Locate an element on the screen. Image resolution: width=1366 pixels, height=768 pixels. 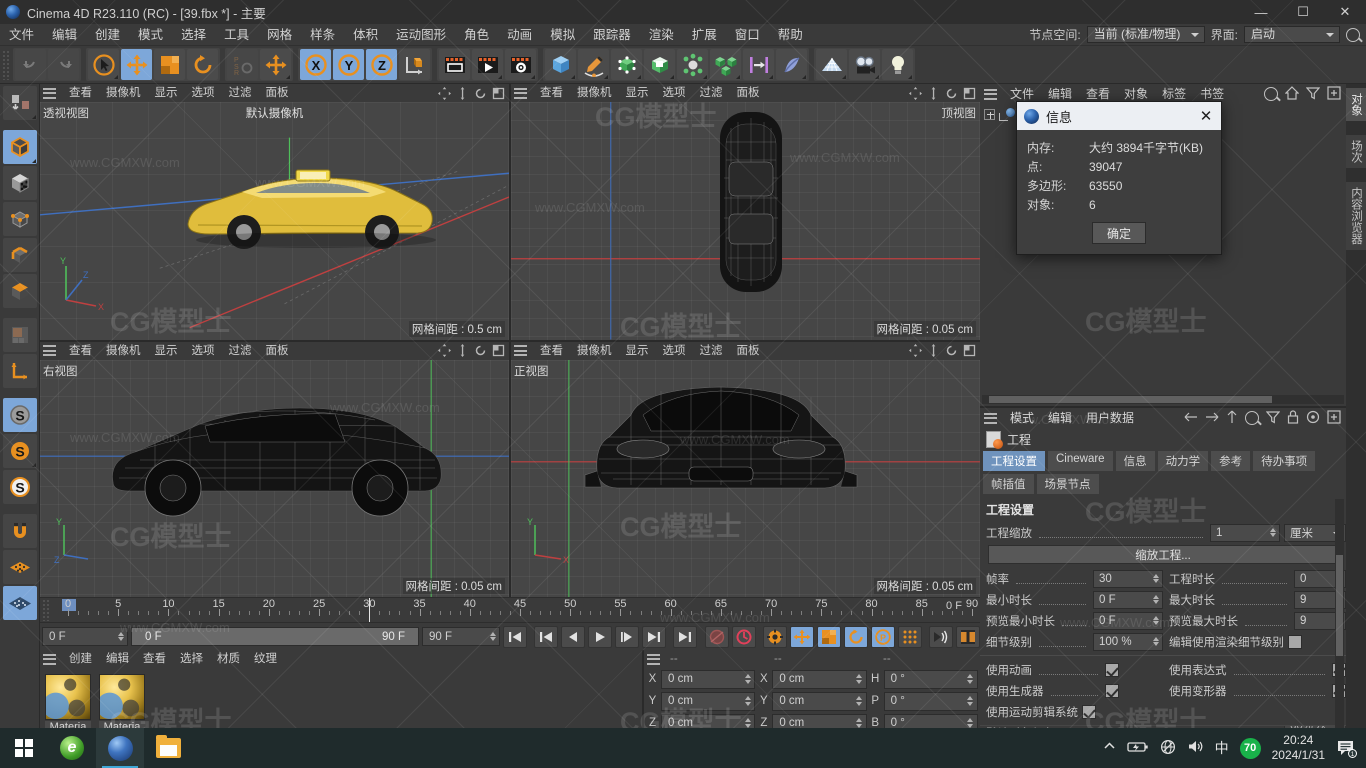
start-button is located at coordinates (24, 748).